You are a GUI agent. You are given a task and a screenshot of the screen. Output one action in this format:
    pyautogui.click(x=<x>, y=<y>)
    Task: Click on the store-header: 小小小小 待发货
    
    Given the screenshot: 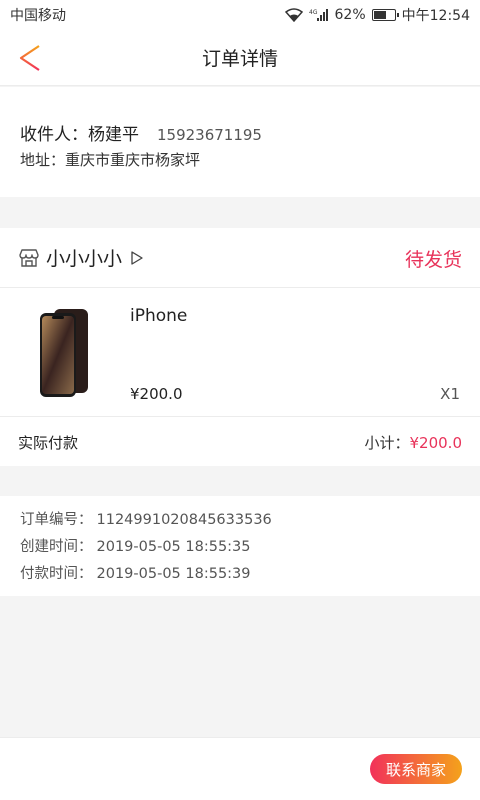 What is the action you would take?
    pyautogui.click(x=240, y=258)
    